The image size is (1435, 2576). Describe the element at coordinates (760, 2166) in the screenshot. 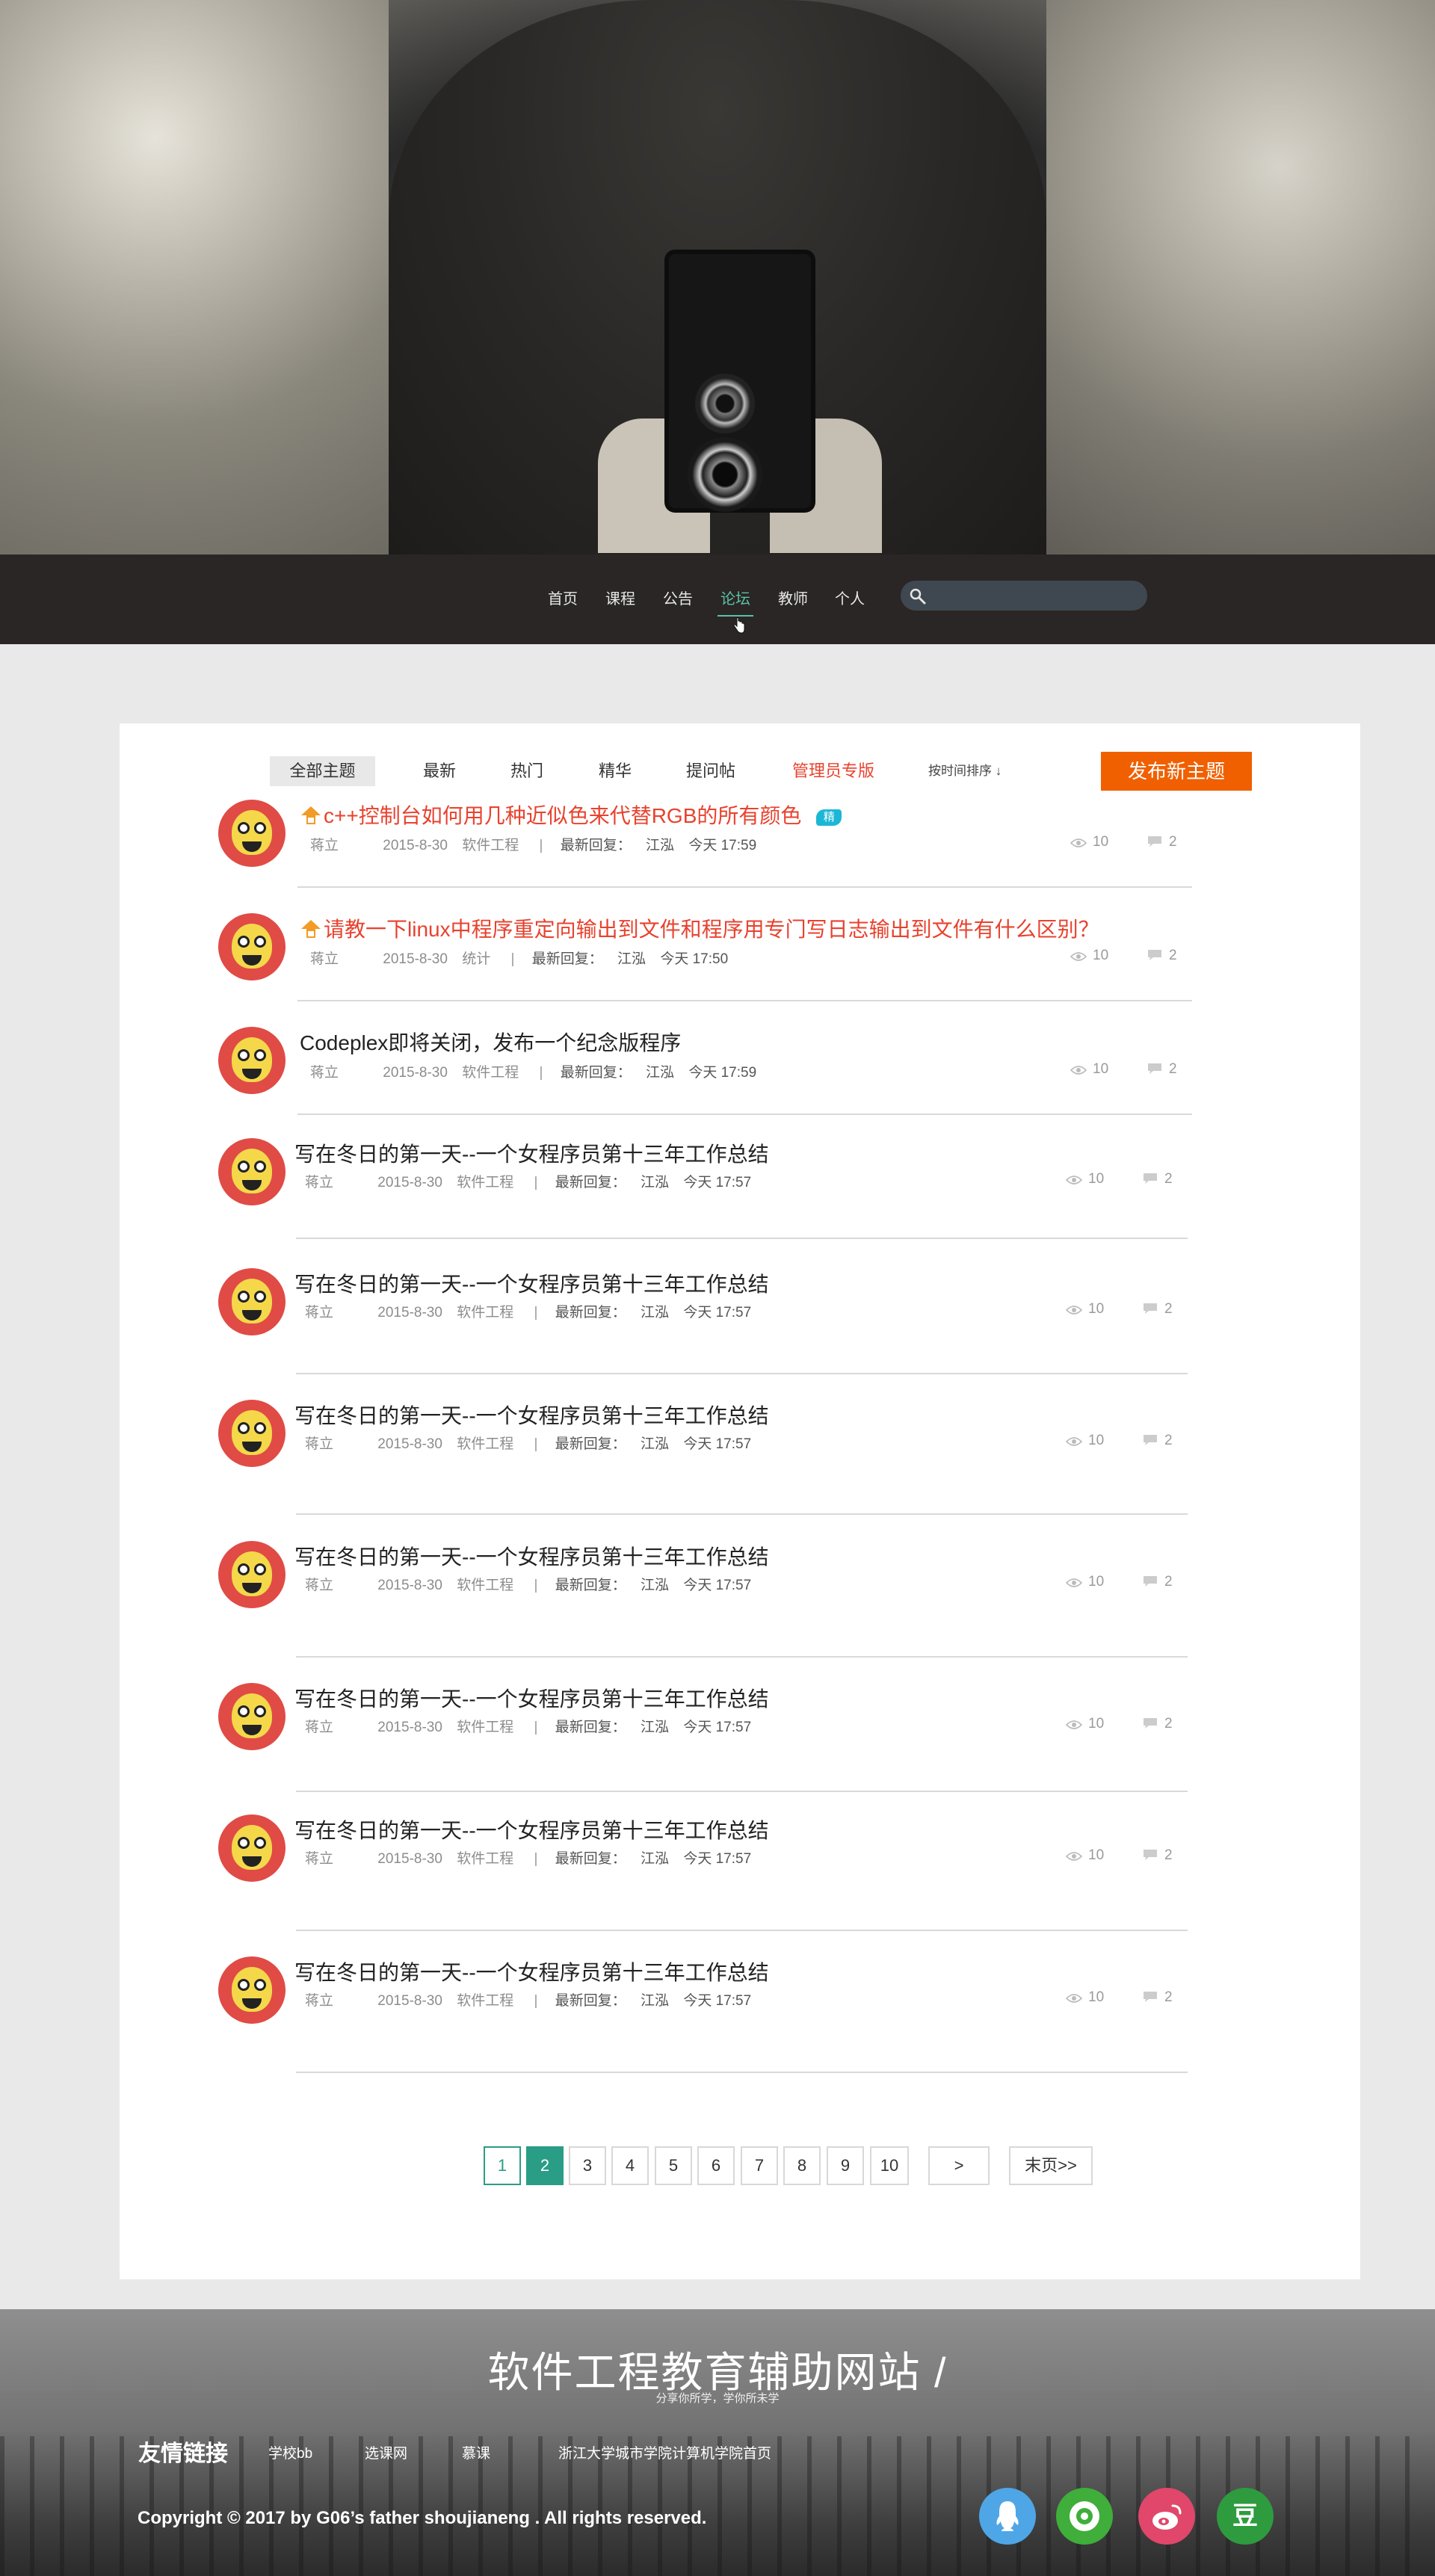

I see `page-7-button: 7` at that location.